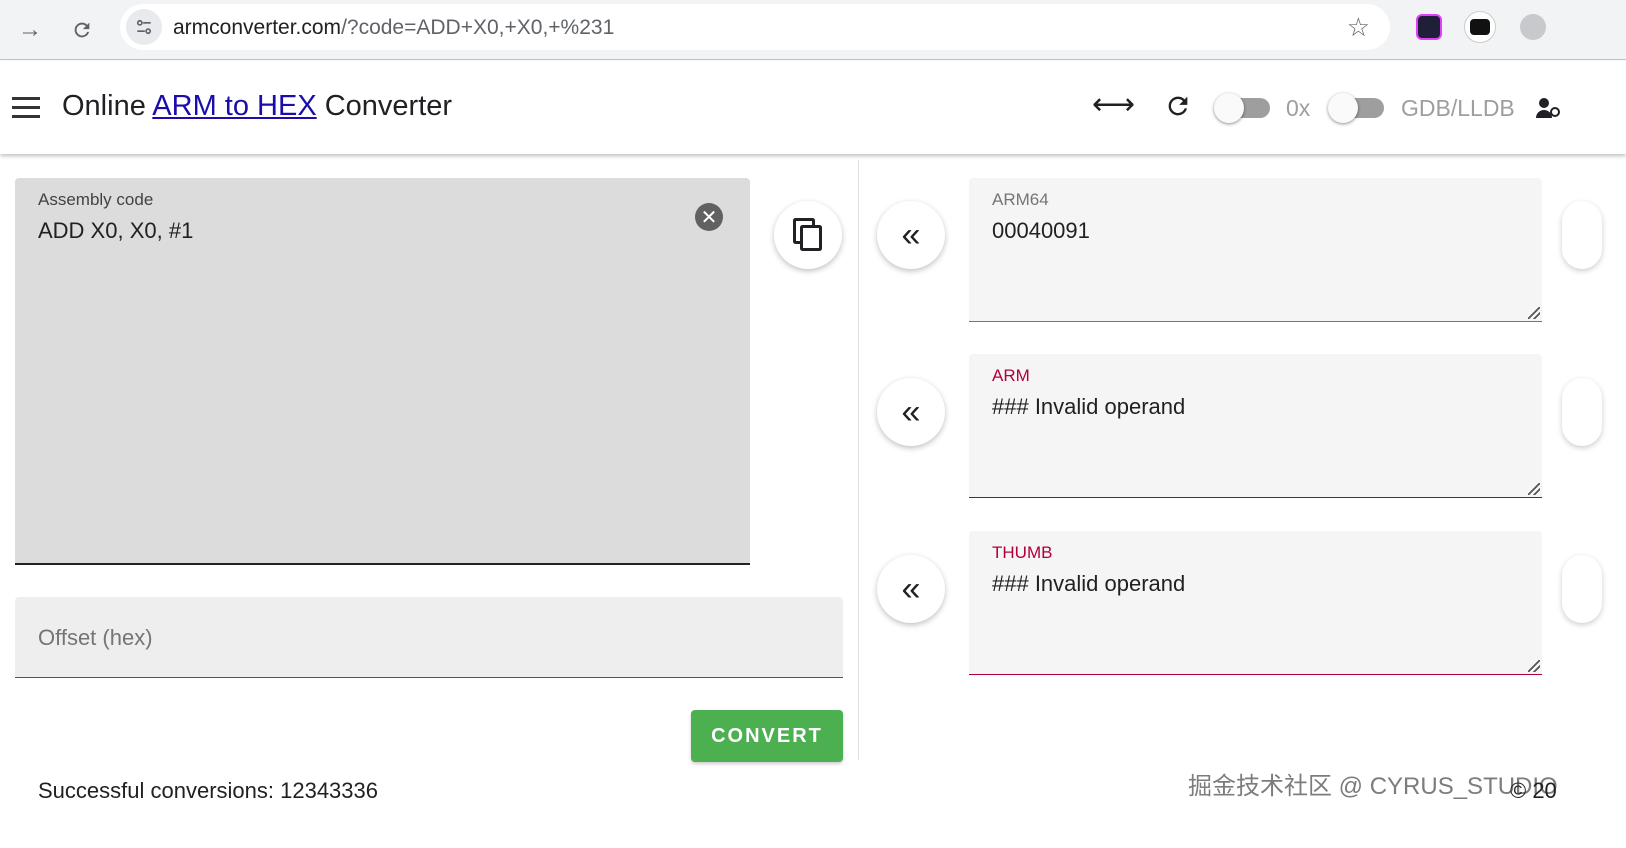 This screenshot has width=1626, height=848. Describe the element at coordinates (96, 199) in the screenshot. I see `assembly-code-label: Assembly code` at that location.